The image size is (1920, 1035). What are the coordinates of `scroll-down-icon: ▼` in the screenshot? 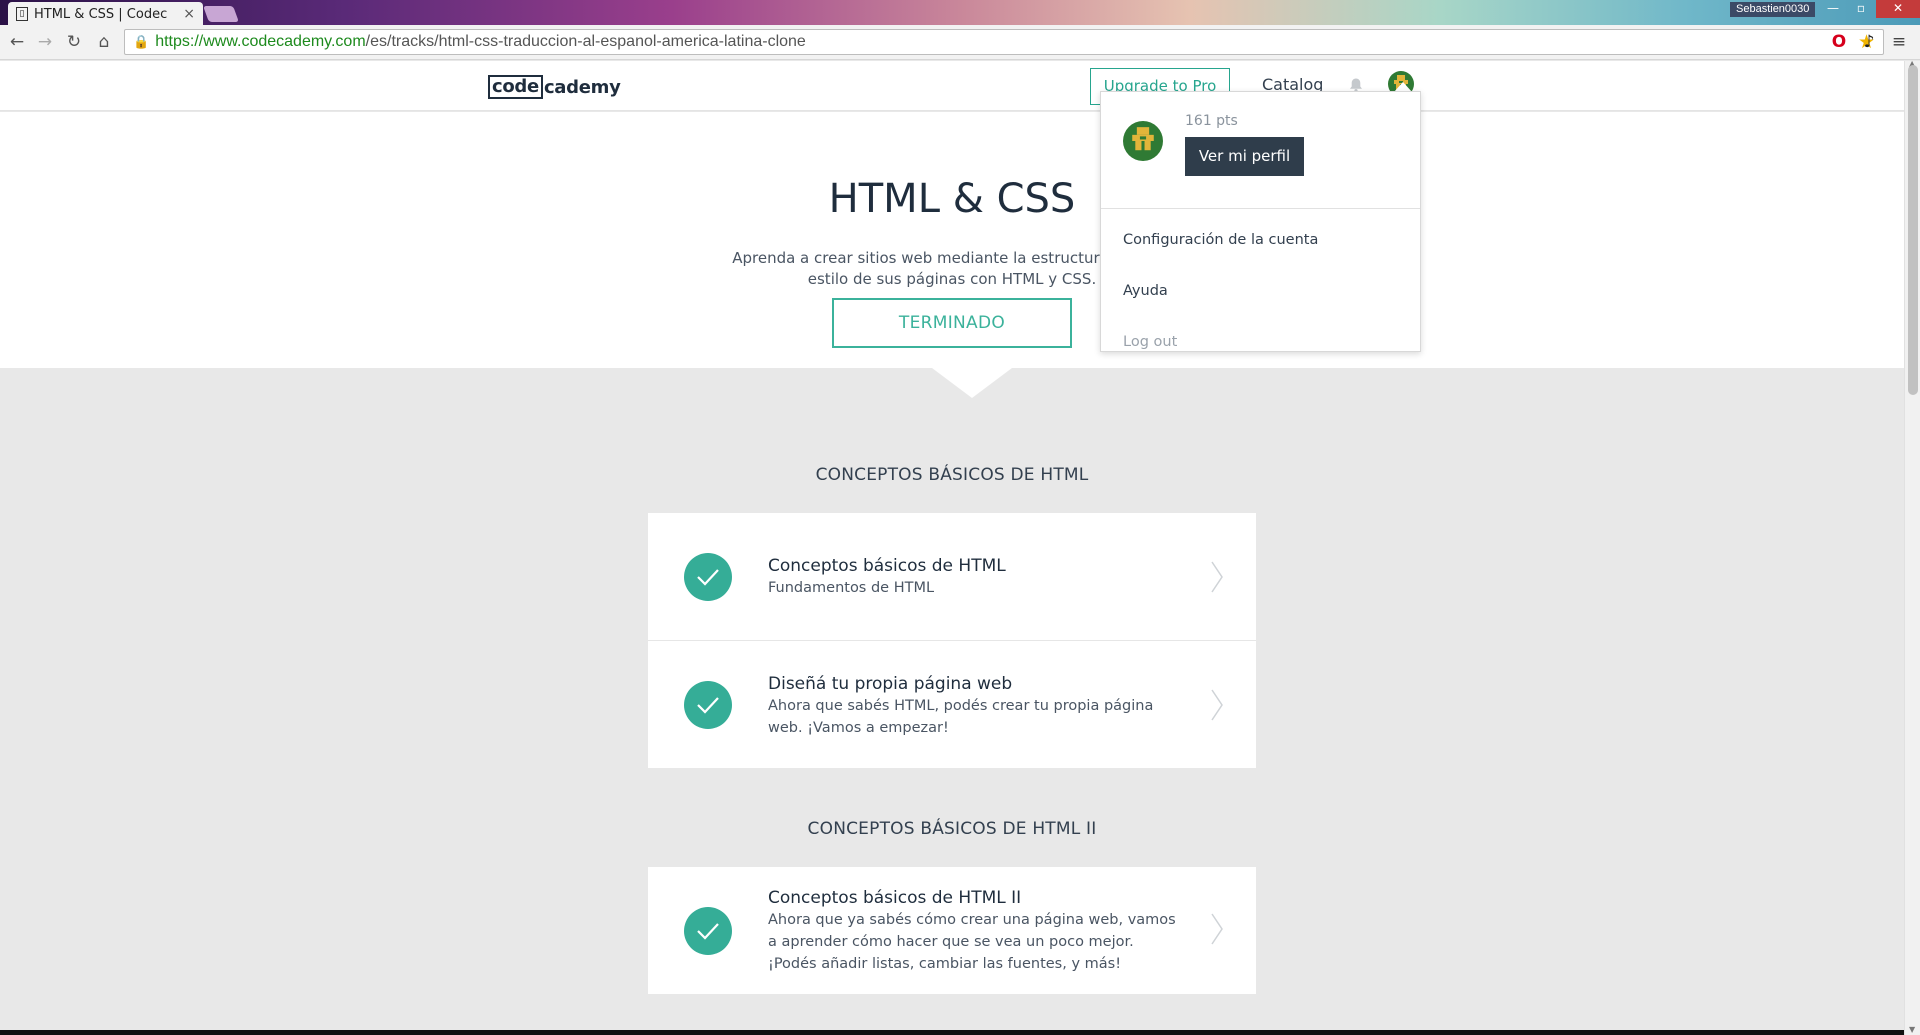 It's located at (1912, 1029).